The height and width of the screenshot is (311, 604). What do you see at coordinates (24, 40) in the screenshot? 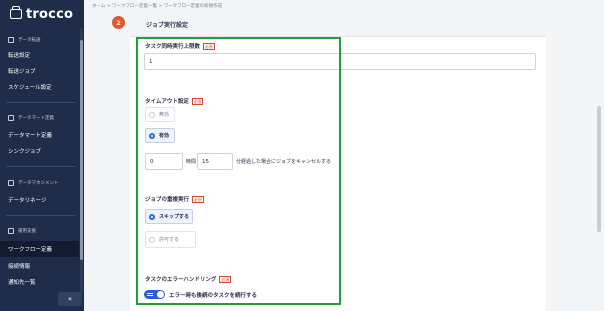
I see `section-title-data-transfer: データ転送` at bounding box center [24, 40].